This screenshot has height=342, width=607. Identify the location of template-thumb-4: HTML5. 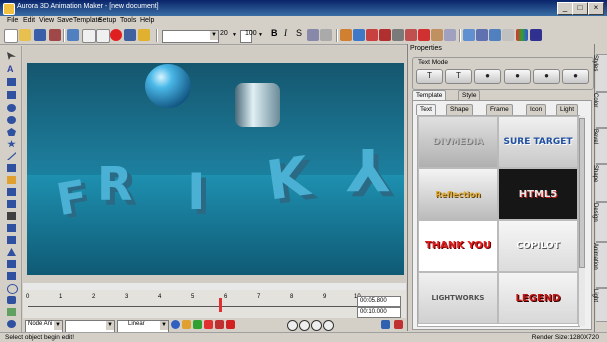
(538, 194).